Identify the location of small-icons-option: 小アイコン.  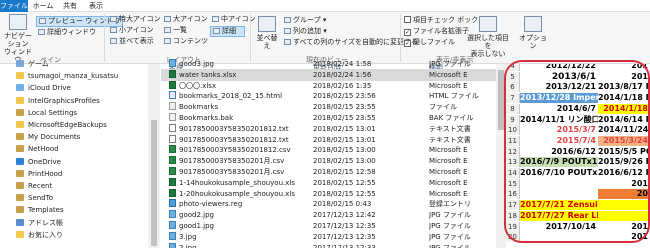
(132, 30).